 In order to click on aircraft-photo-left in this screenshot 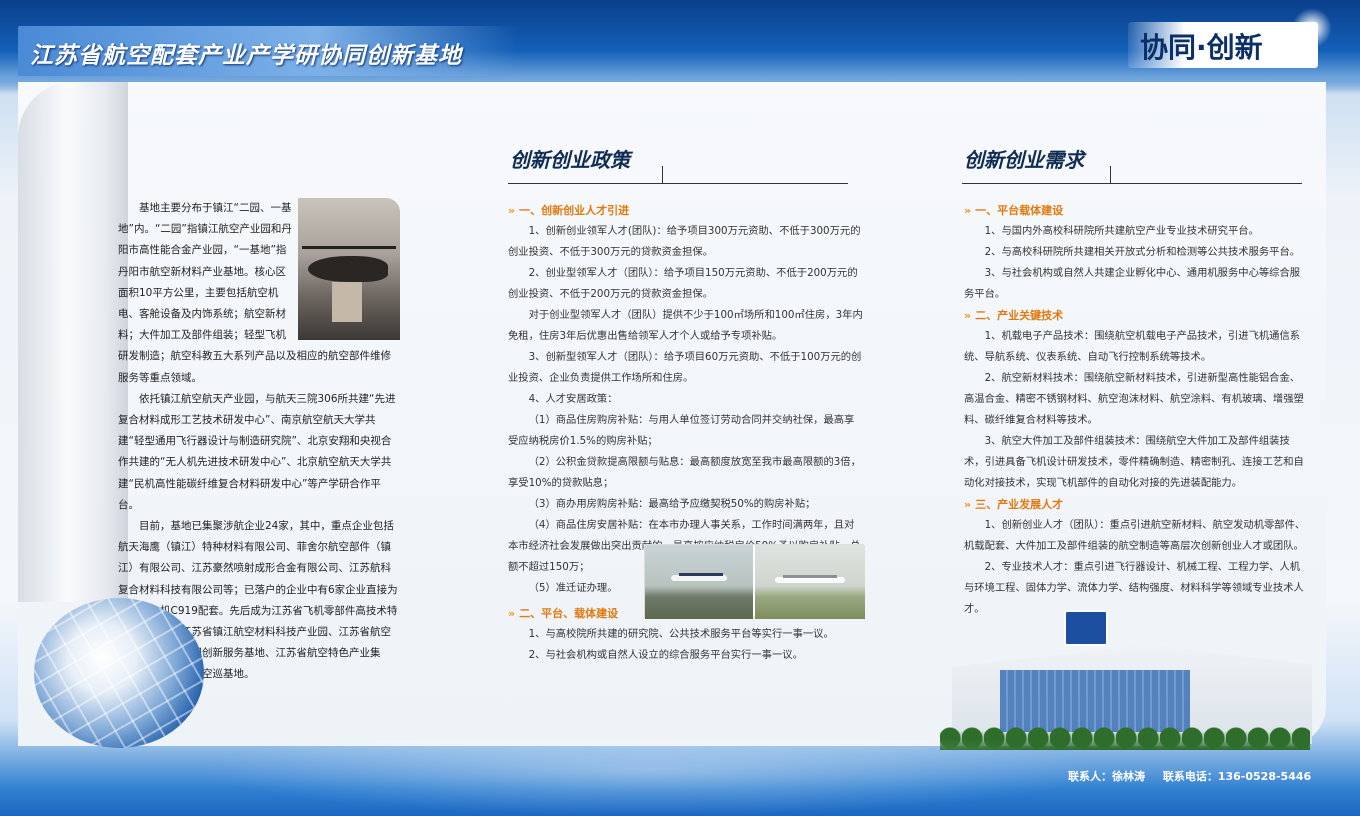, I will do `click(699, 582)`.